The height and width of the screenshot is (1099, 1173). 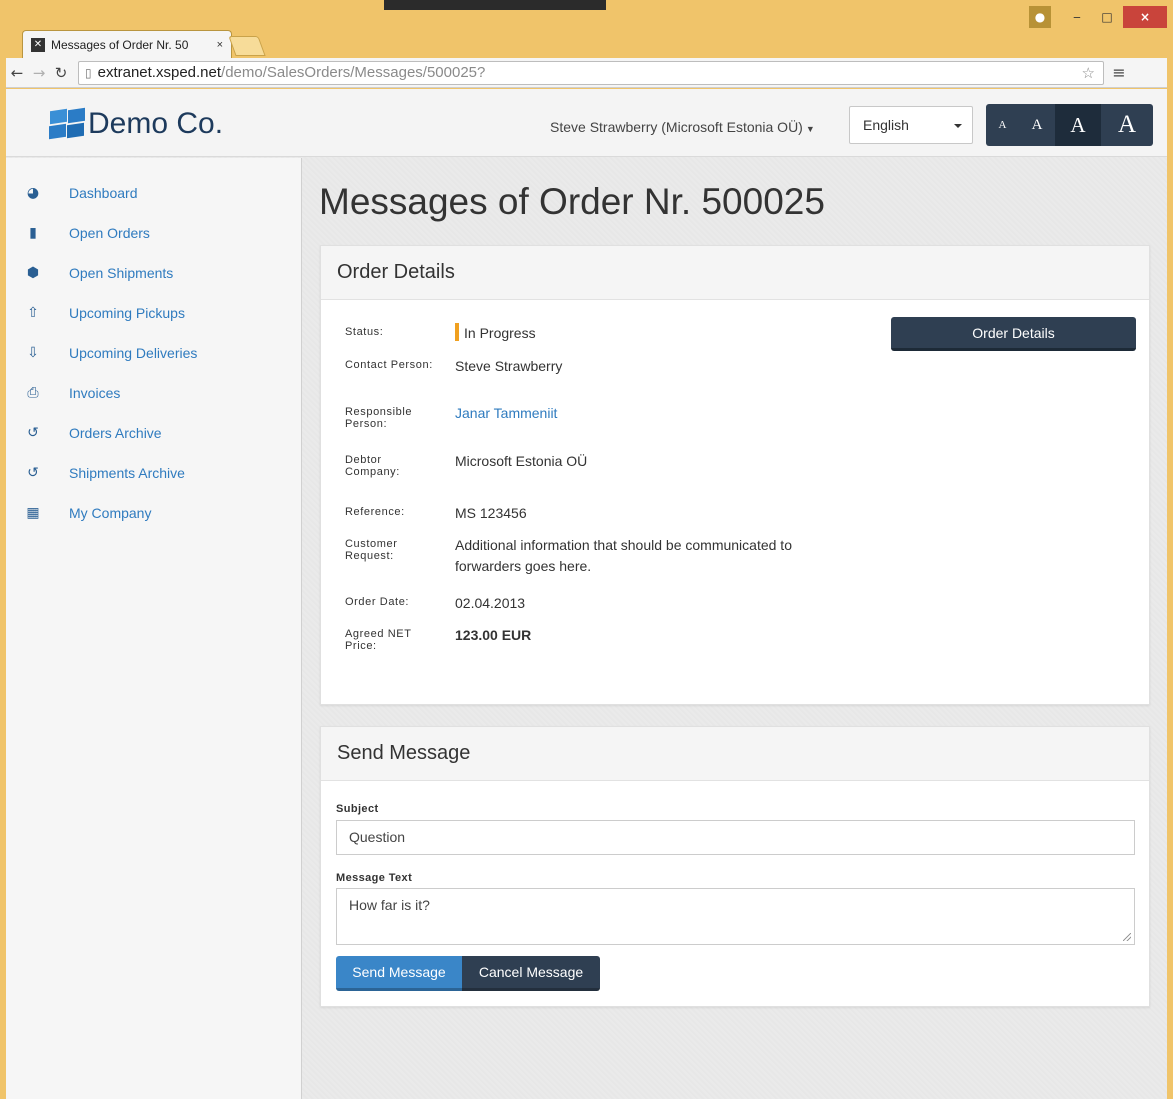 I want to click on sidebar-item-orders-archive: ↺ Orders Archive, so click(x=93, y=433).